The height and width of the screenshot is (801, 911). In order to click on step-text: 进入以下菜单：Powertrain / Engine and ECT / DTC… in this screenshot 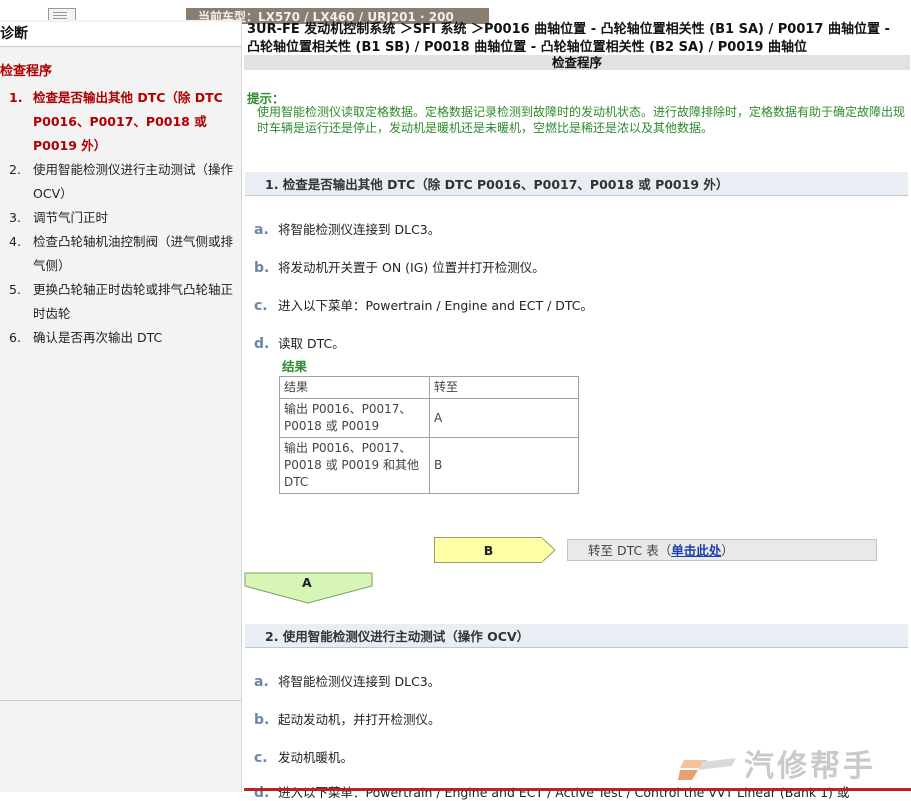, I will do `click(436, 305)`.